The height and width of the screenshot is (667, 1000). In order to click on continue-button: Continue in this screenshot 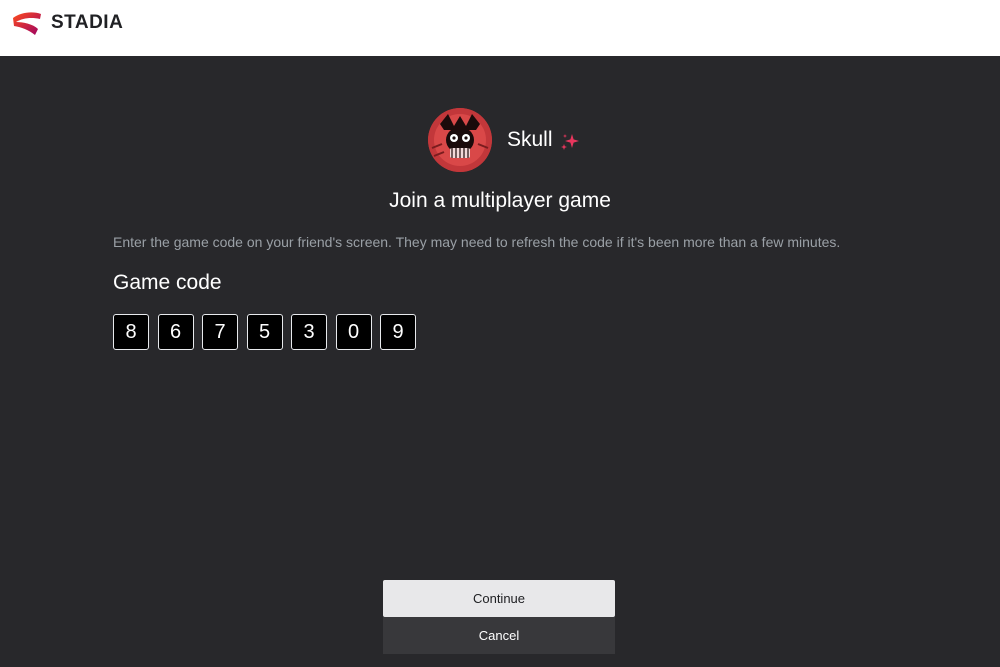, I will do `click(499, 598)`.